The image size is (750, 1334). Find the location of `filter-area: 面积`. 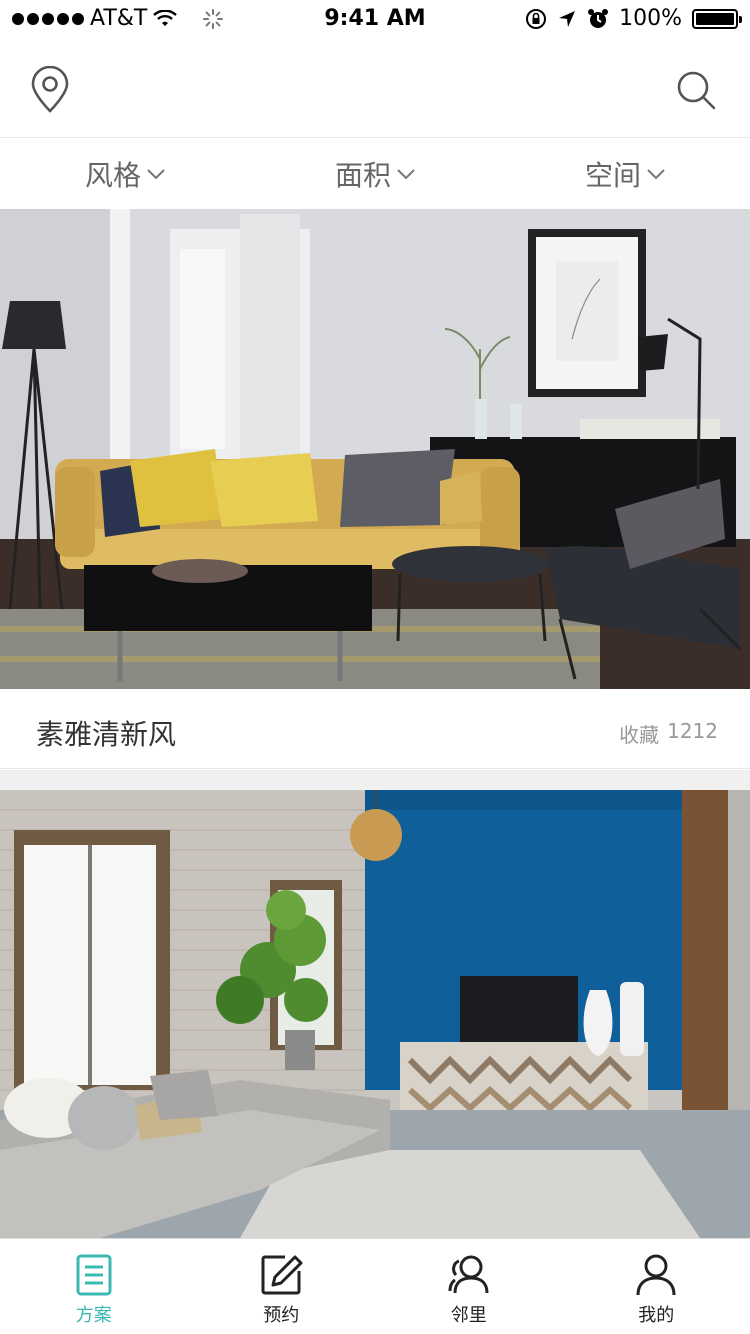

filter-area: 面积 is located at coordinates (375, 174).